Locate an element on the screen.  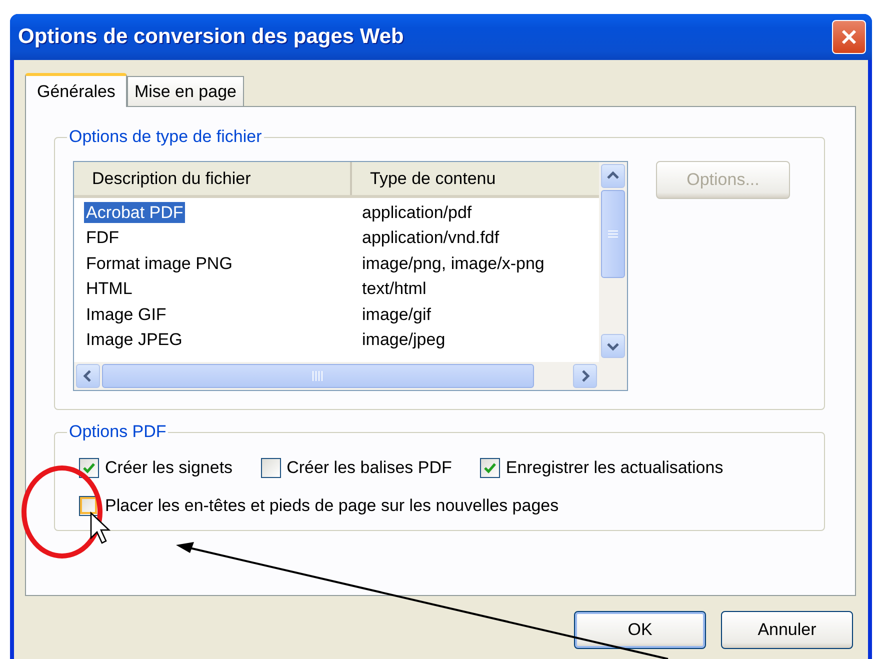
group-title: Options de type de fichier is located at coordinates (165, 137).